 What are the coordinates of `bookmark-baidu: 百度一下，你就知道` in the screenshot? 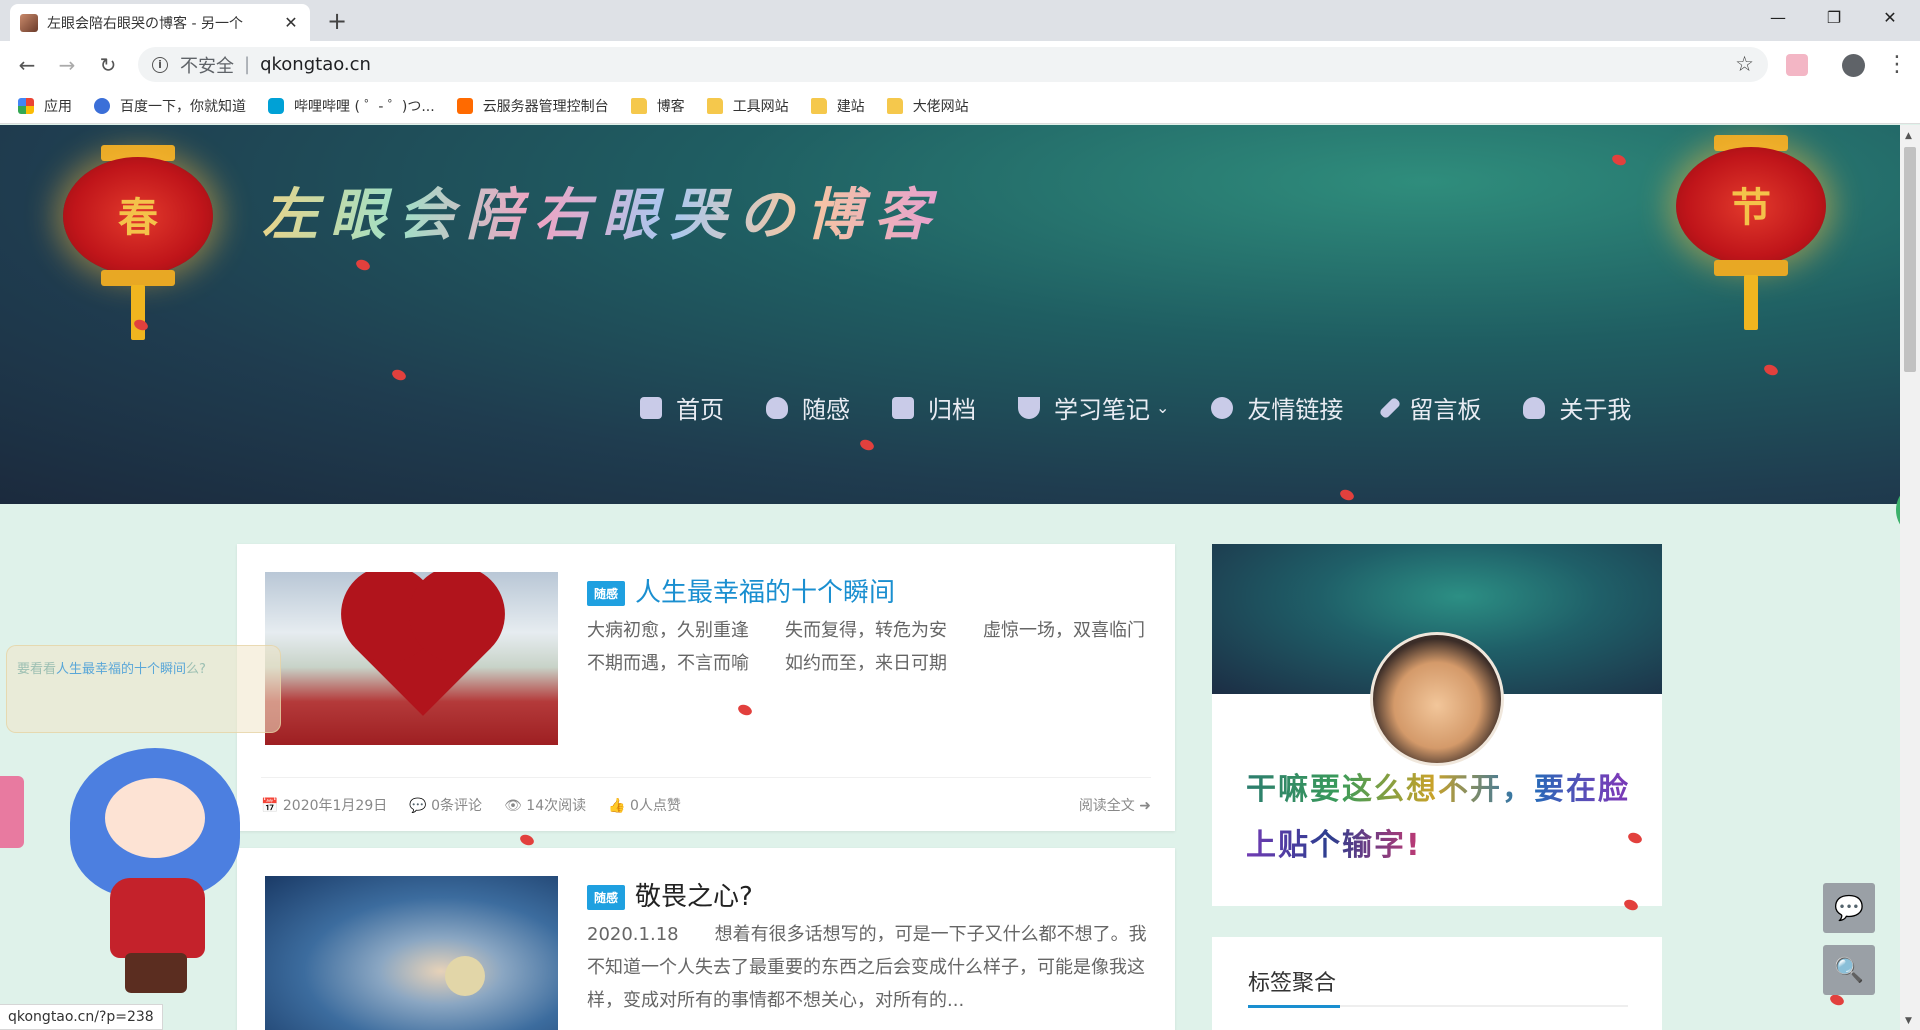 It's located at (170, 106).